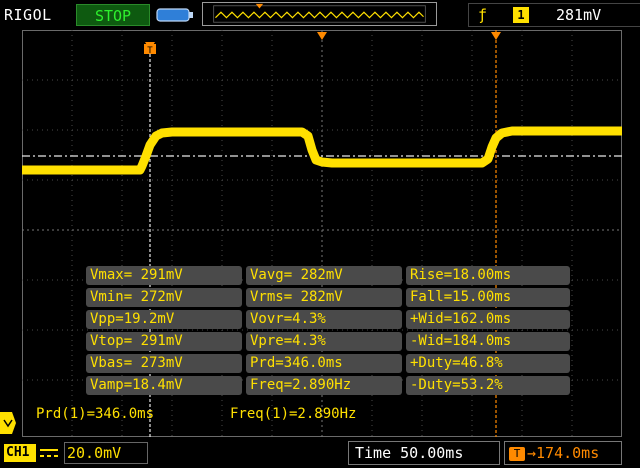 This screenshot has width=640, height=468. I want to click on measurement-vmin: Vmin= 272mV, so click(164, 297).